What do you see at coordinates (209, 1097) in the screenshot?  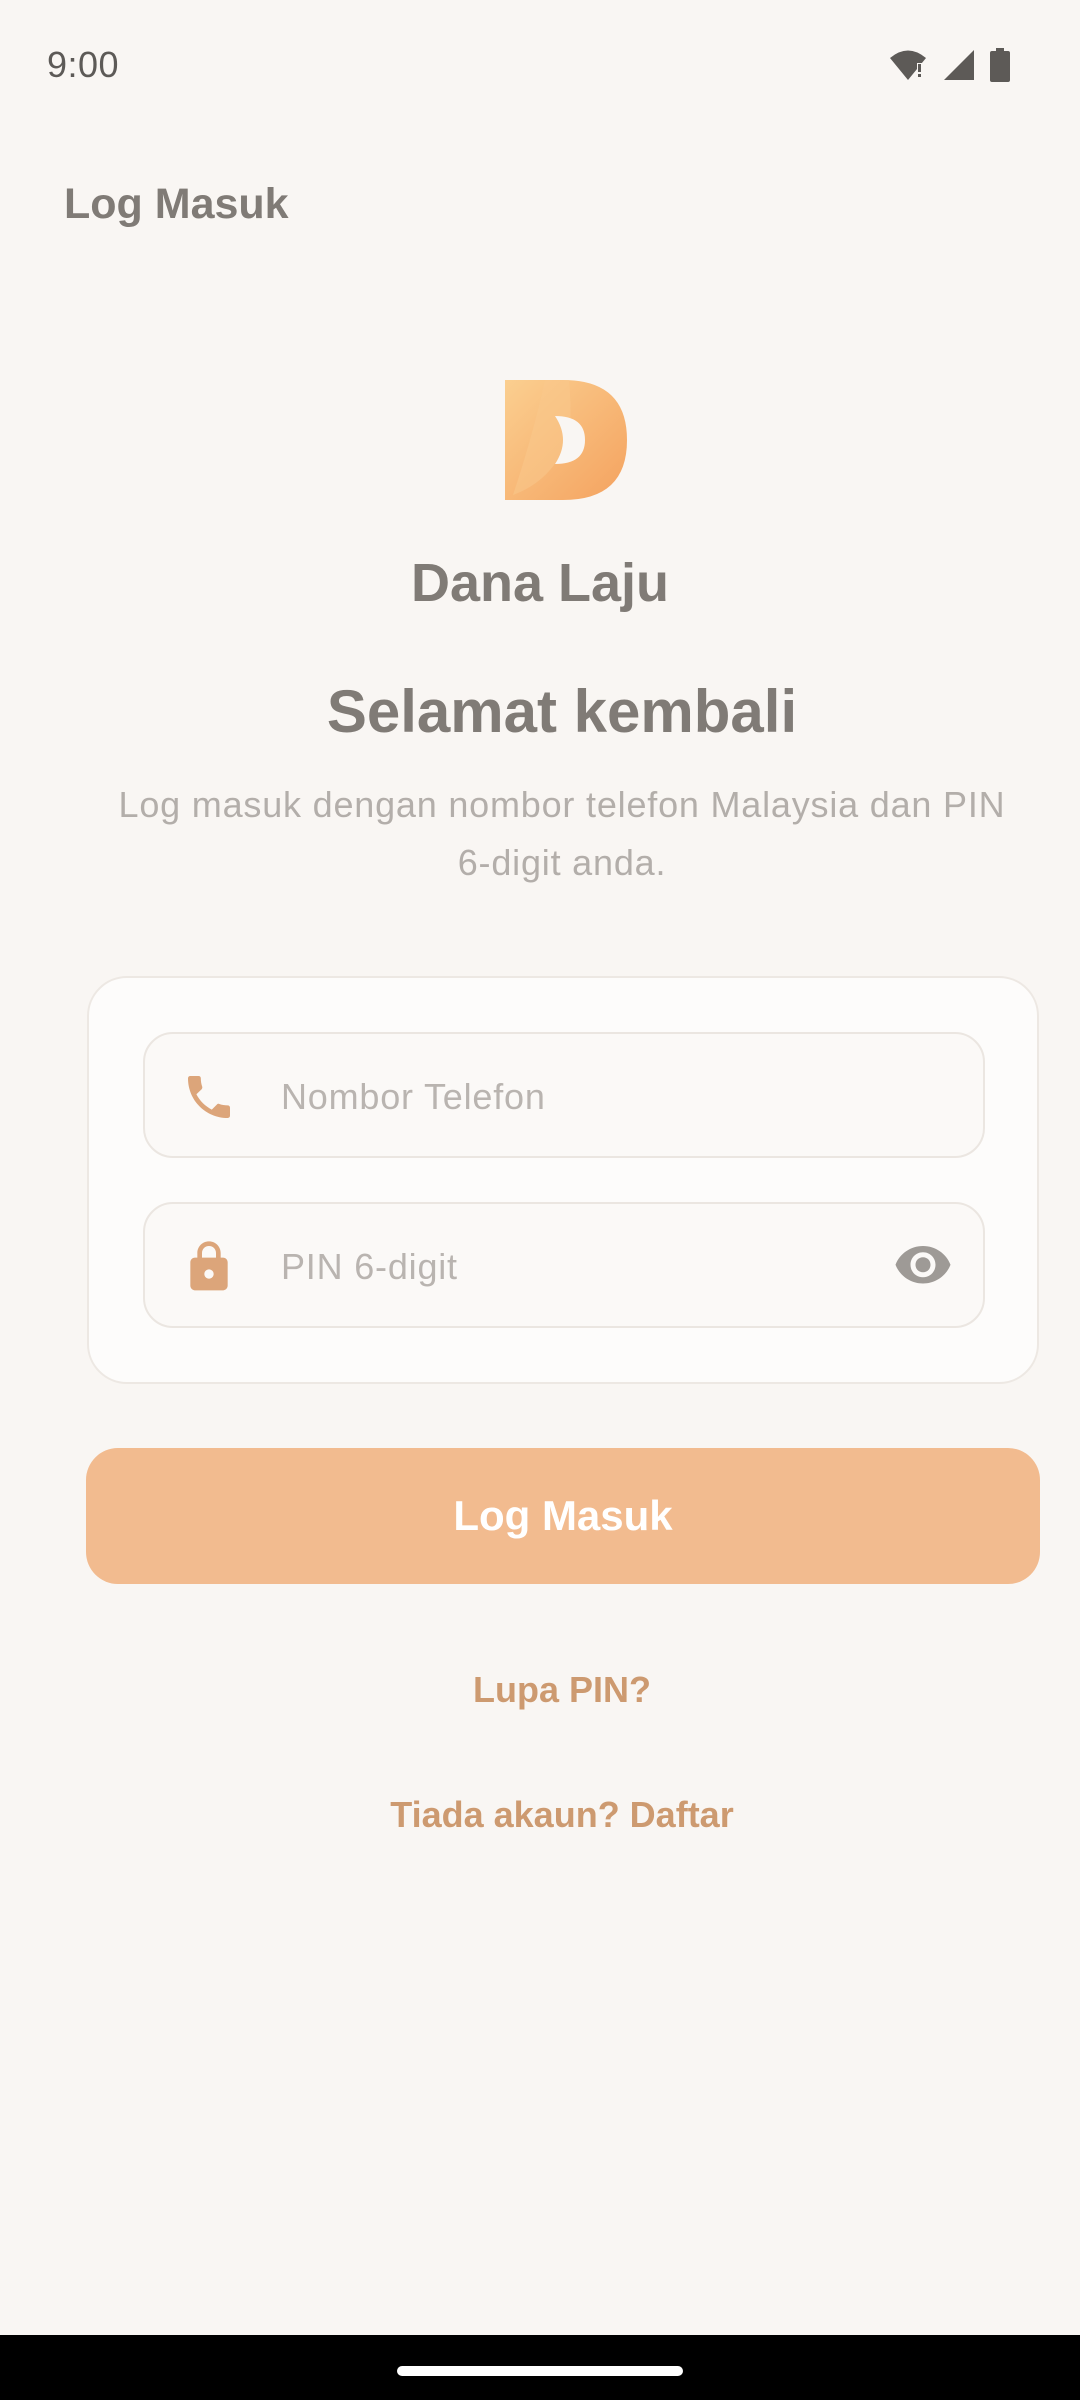 I see `phone-icon` at bounding box center [209, 1097].